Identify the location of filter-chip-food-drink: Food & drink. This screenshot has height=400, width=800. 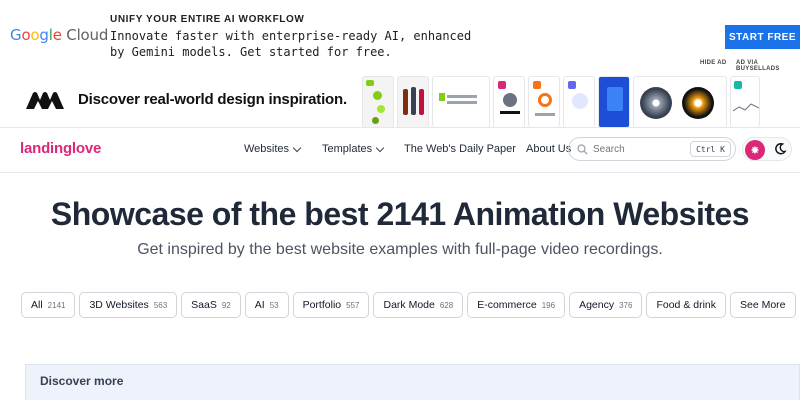
(686, 305).